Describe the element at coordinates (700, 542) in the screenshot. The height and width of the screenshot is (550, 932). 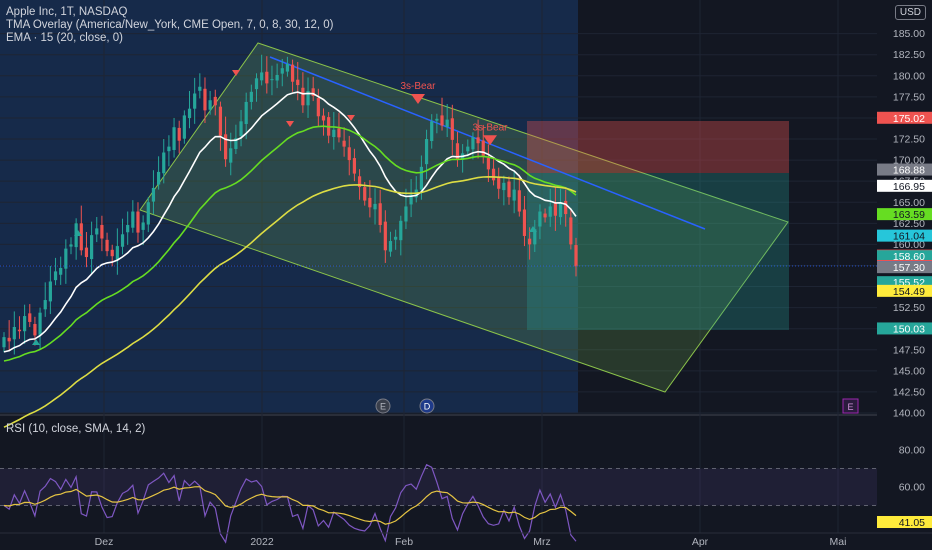
I see `time-tick-label: Apr` at that location.